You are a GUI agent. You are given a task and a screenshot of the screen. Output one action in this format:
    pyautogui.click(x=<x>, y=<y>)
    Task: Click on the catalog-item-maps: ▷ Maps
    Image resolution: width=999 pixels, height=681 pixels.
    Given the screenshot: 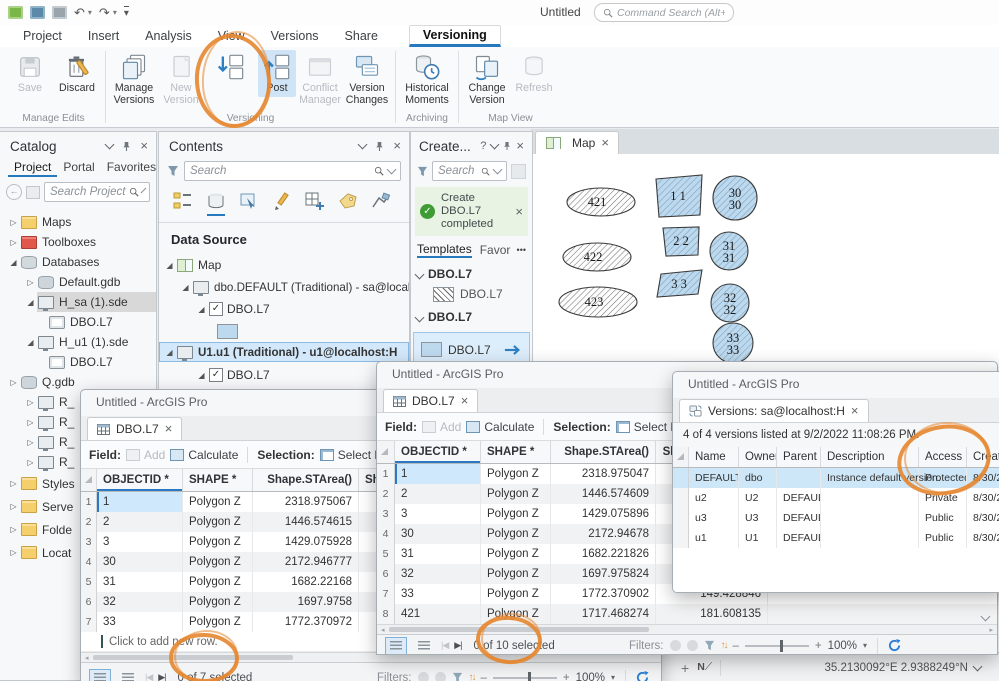 What is the action you would take?
    pyautogui.click(x=78, y=222)
    